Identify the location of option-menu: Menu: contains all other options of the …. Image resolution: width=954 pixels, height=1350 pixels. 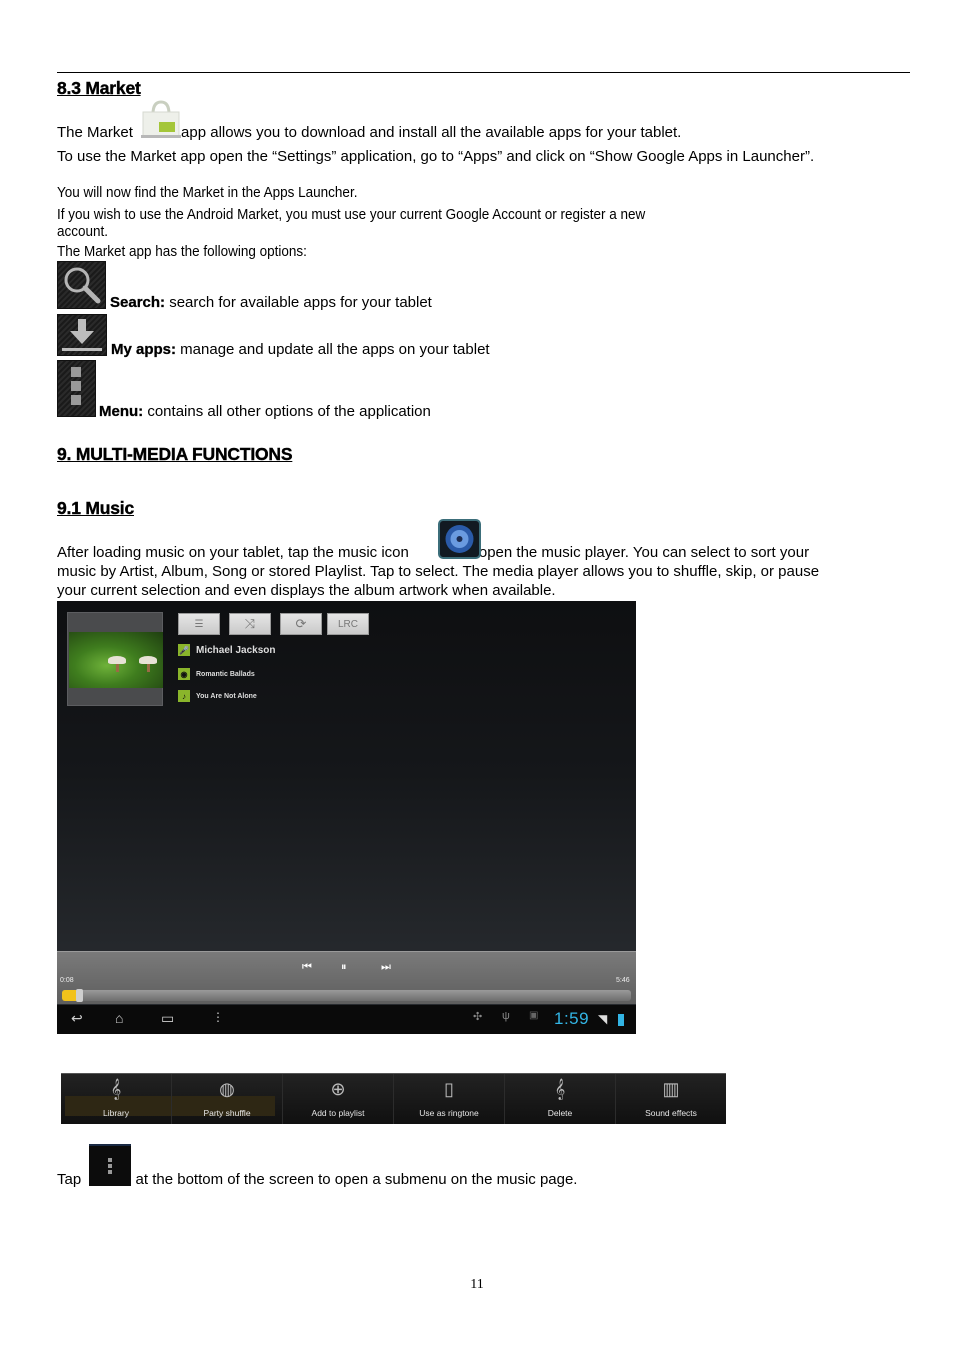
(265, 411).